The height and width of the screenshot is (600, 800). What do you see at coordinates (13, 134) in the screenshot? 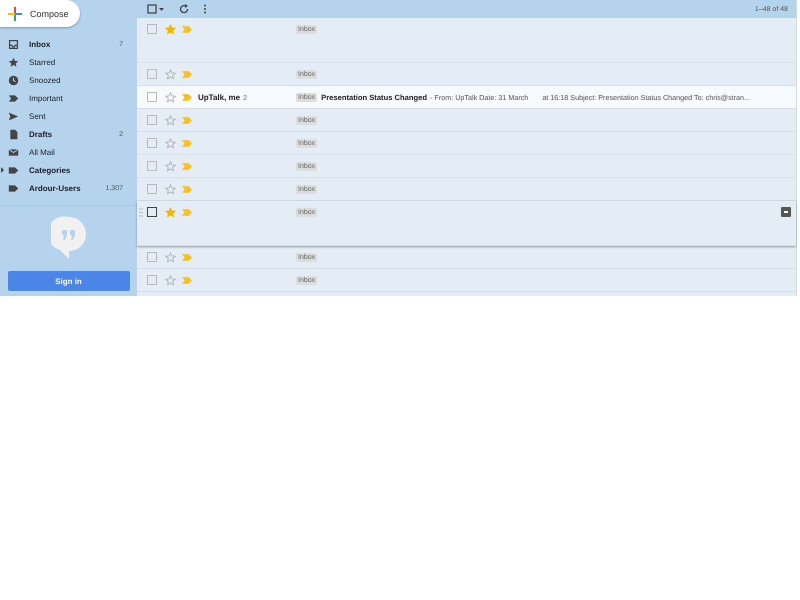
I see `draft-icon` at bounding box center [13, 134].